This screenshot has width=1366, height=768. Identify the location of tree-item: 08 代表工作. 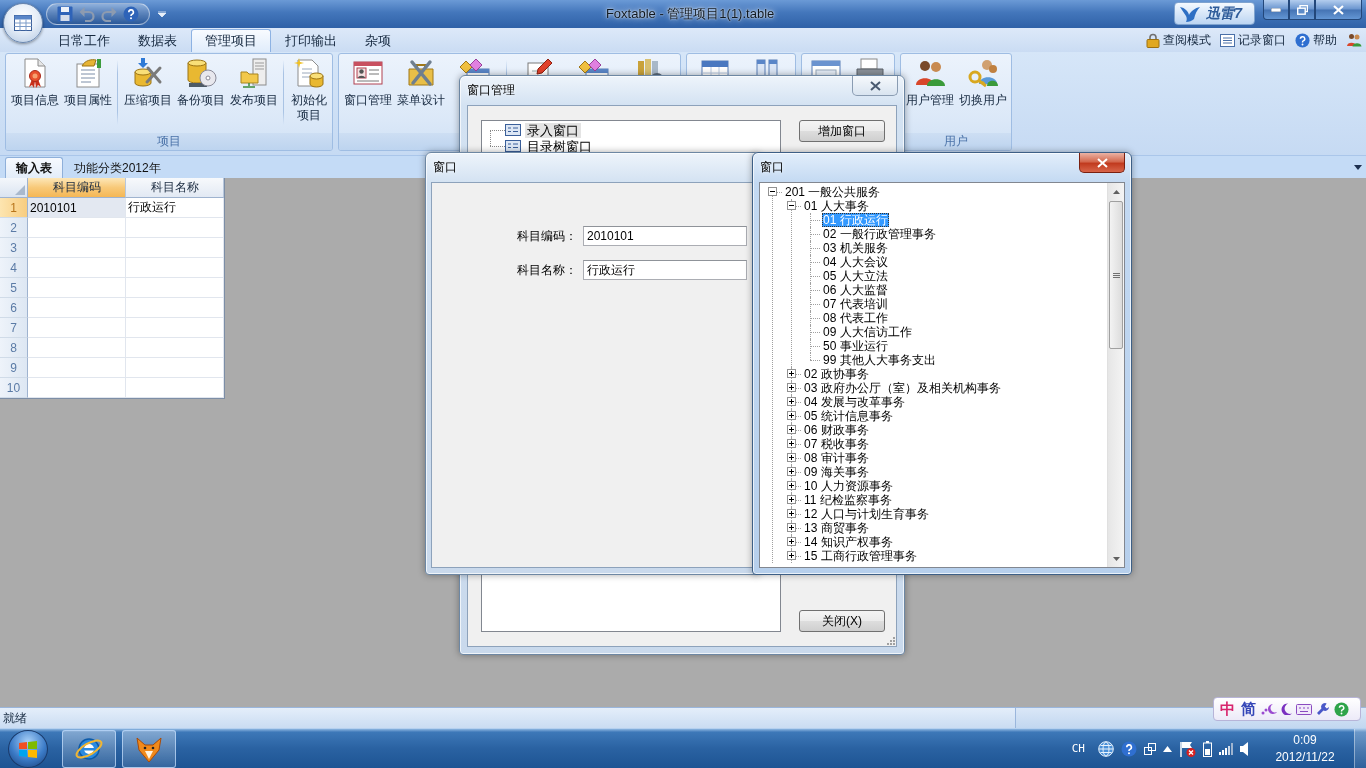
(855, 318).